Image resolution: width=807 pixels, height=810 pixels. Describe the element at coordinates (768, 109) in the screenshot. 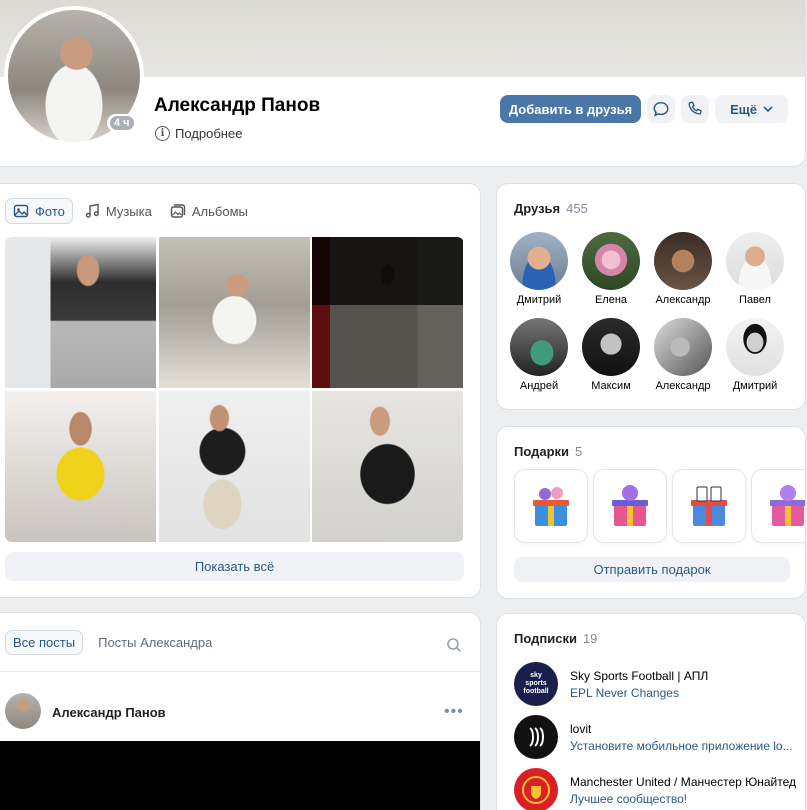

I see `chevron-down-icon` at that location.